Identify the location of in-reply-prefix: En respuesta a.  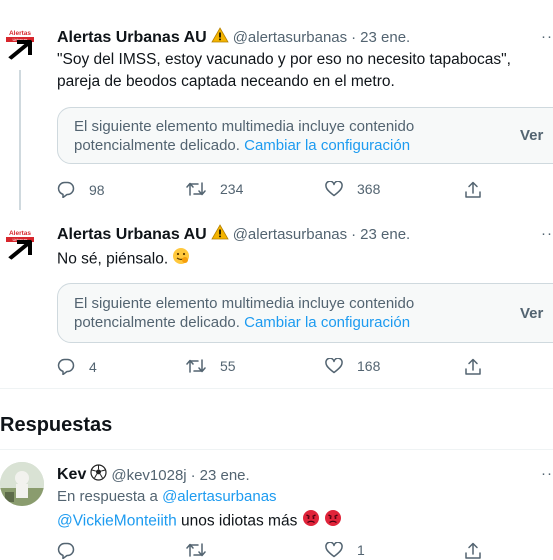
(107, 496).